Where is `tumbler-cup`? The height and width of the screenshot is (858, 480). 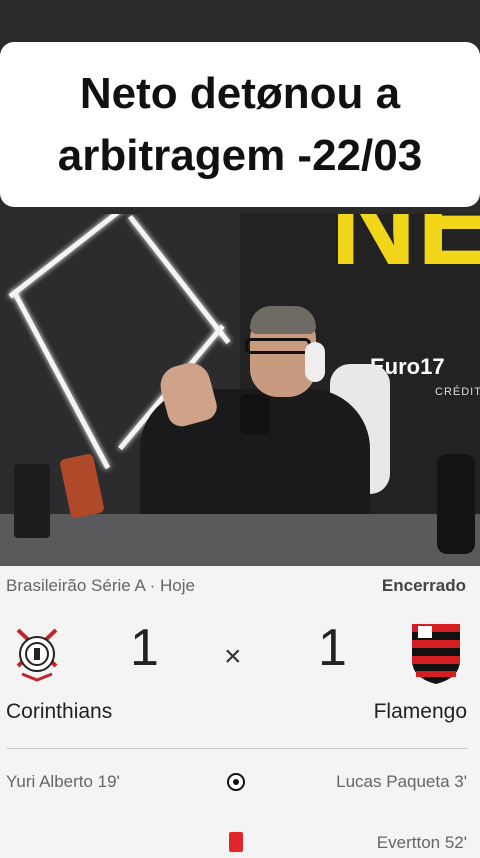
tumbler-cup is located at coordinates (32, 501).